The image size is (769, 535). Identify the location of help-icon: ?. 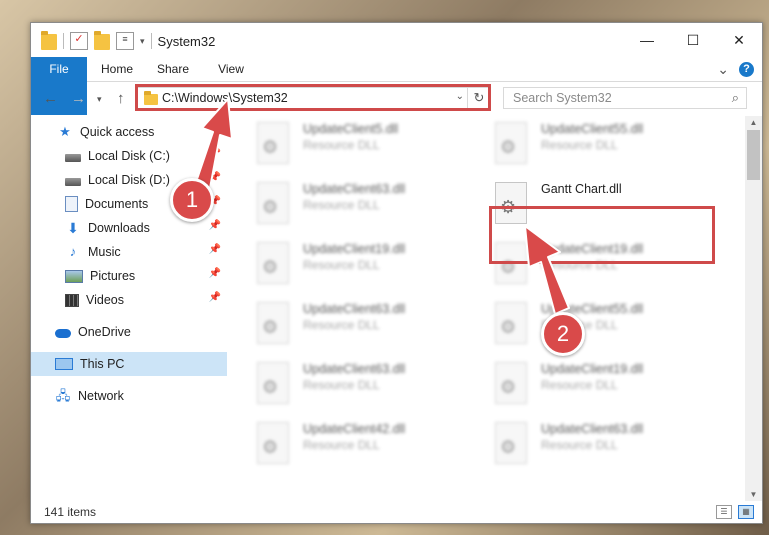
(746, 69).